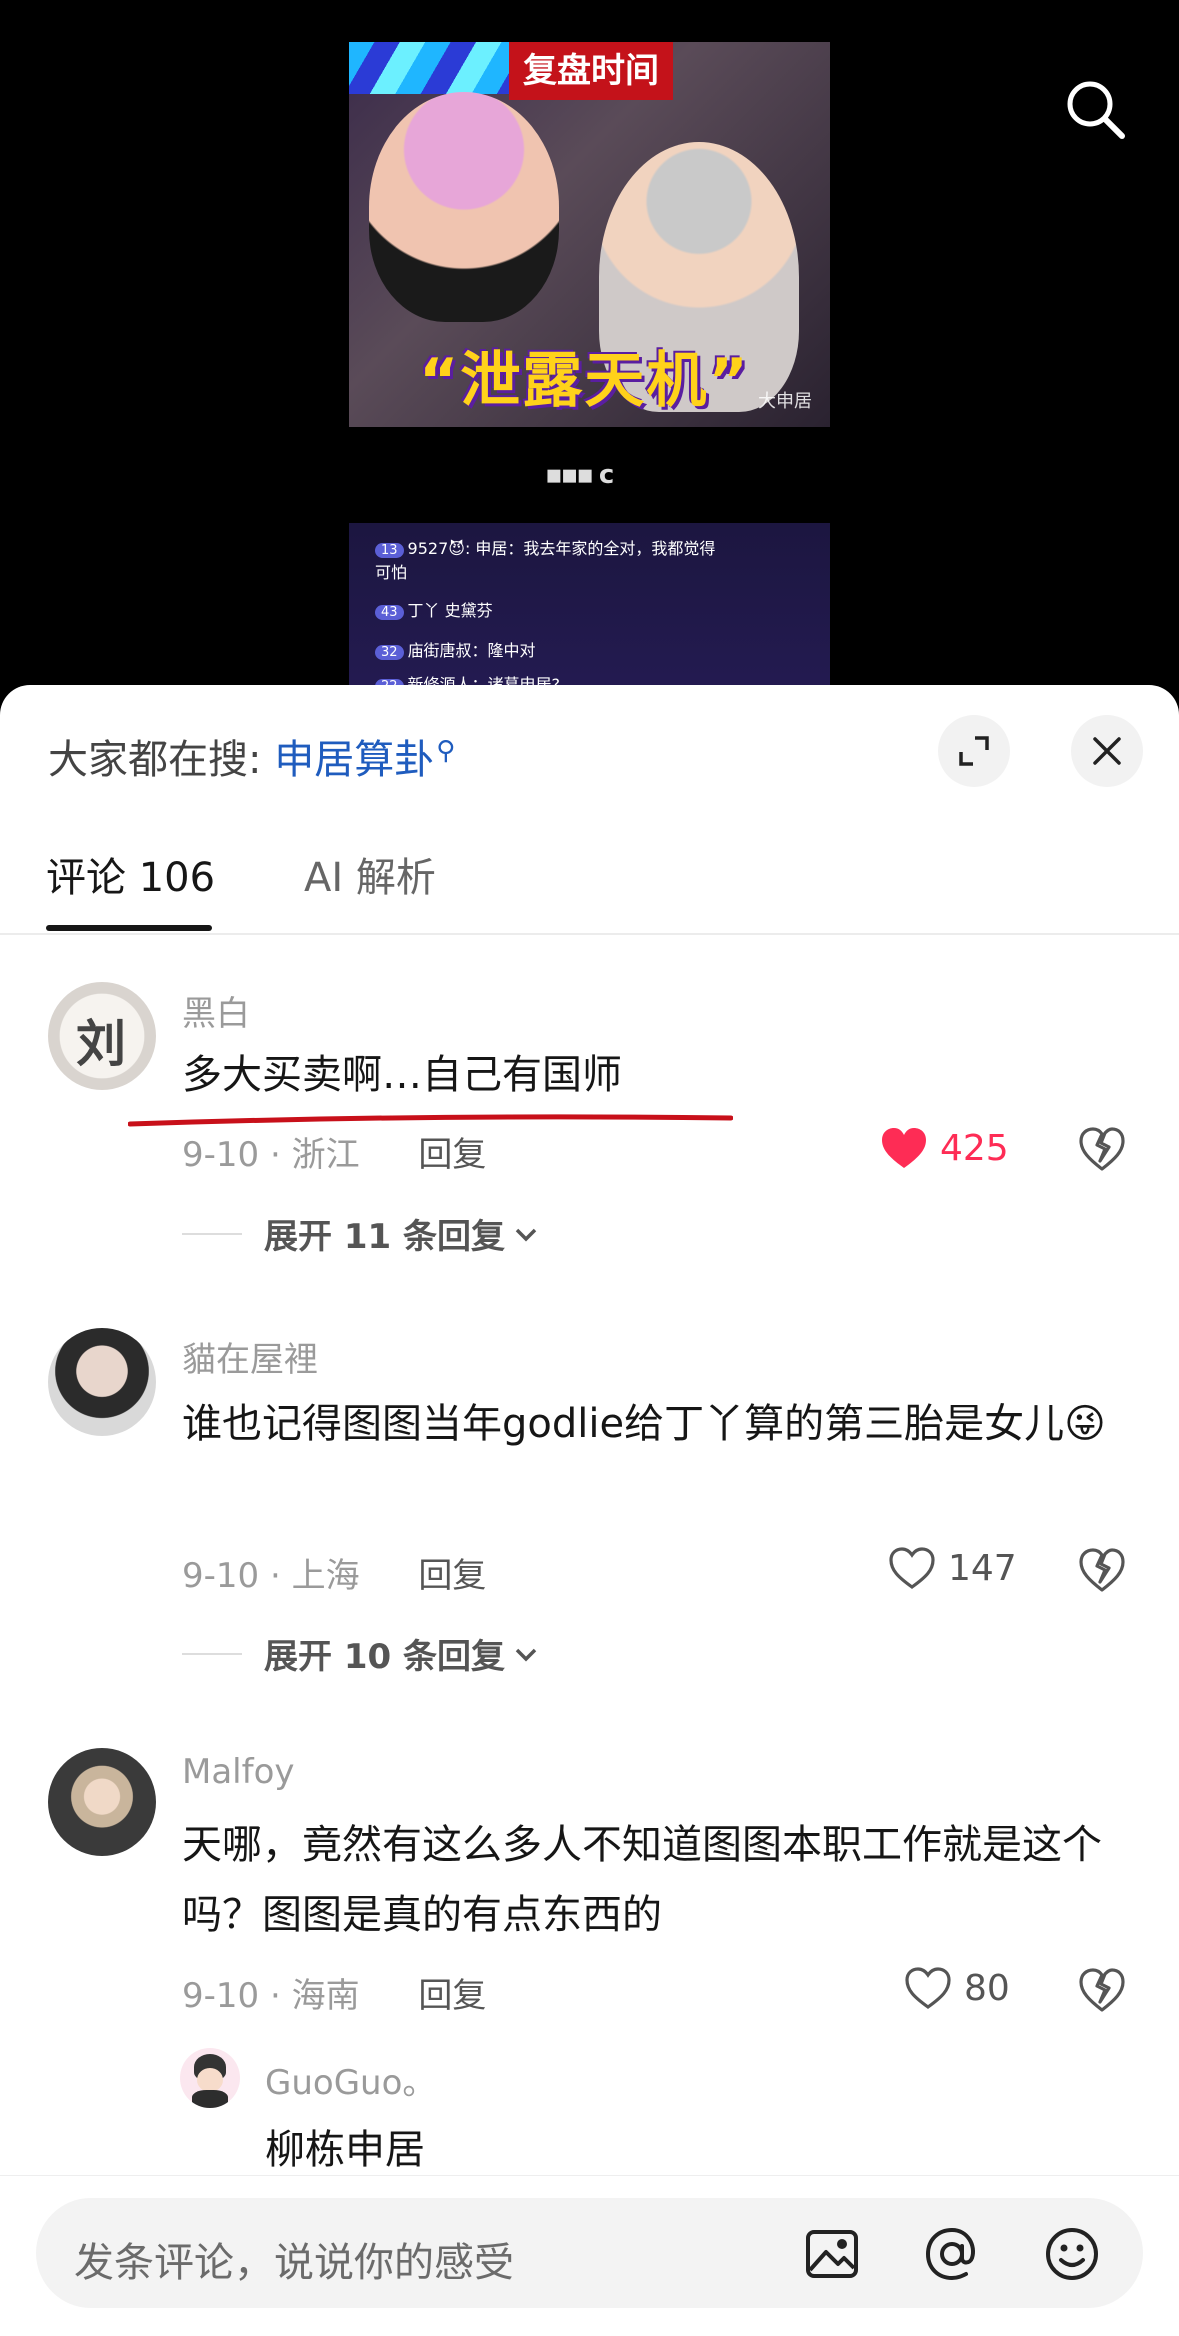  Describe the element at coordinates (430, 1120) in the screenshot. I see `annotation-underline` at that location.